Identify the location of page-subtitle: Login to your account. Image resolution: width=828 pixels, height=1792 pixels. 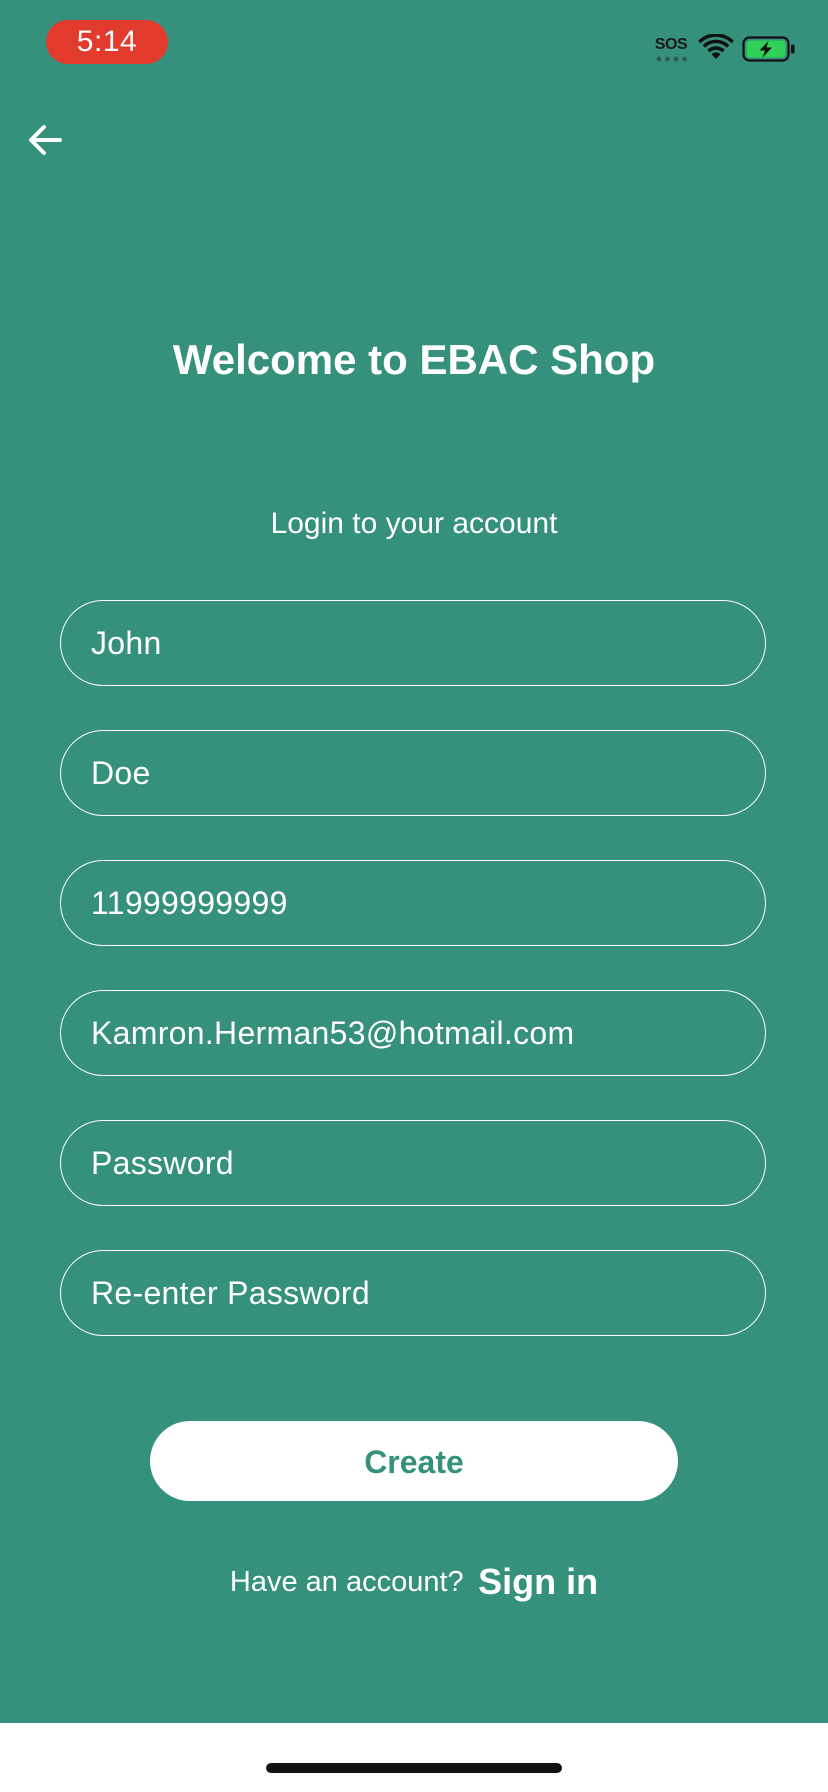
(414, 523).